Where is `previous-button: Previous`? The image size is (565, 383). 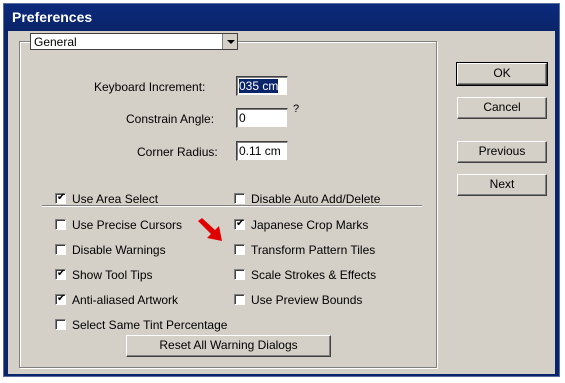 previous-button: Previous is located at coordinates (502, 152).